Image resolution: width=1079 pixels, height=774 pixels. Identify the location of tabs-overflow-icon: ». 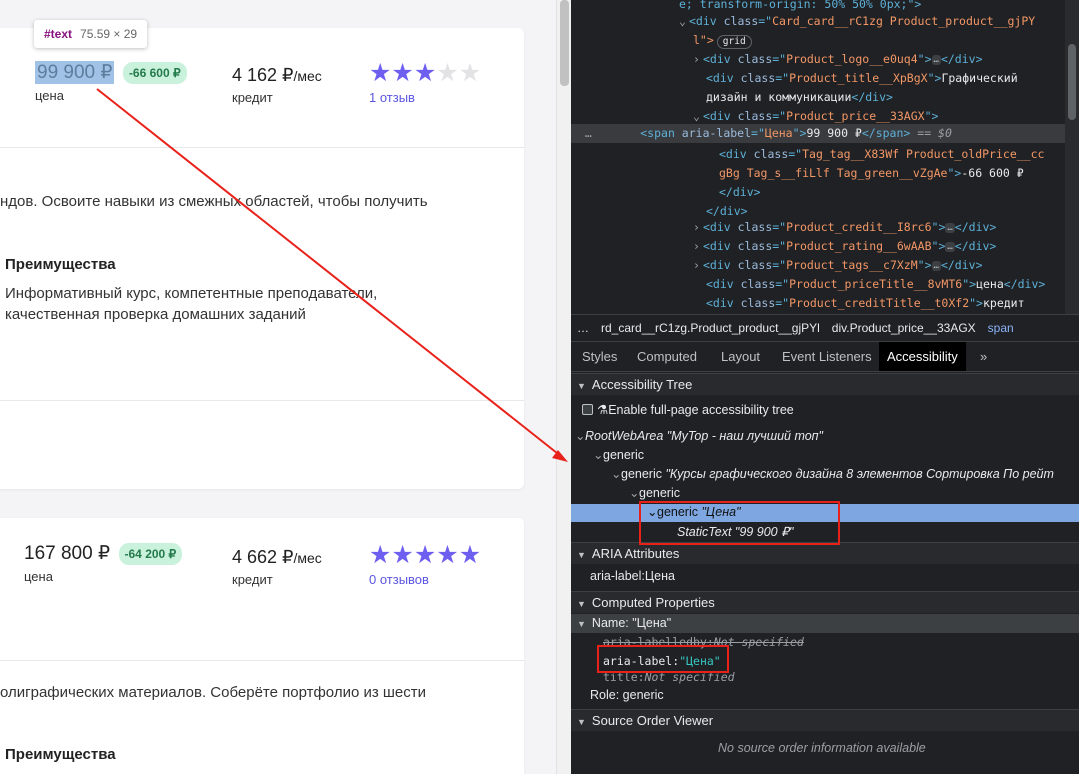
(983, 356).